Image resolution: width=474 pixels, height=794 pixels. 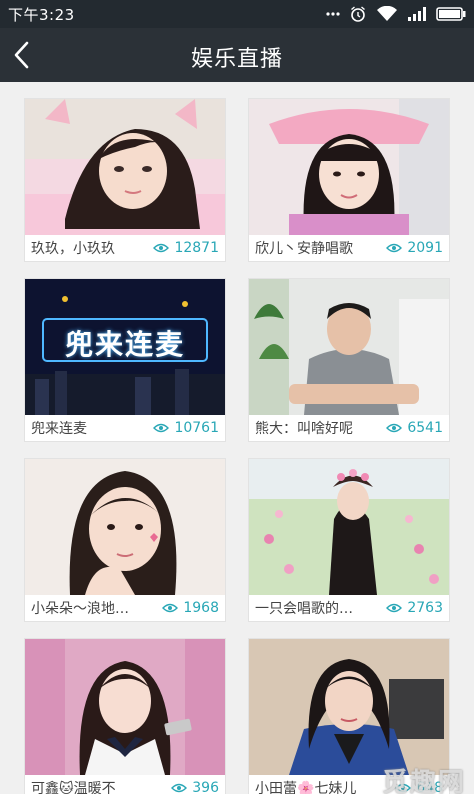 What do you see at coordinates (304, 429) in the screenshot?
I see `stream-name: 熊大：叫啥好呢` at bounding box center [304, 429].